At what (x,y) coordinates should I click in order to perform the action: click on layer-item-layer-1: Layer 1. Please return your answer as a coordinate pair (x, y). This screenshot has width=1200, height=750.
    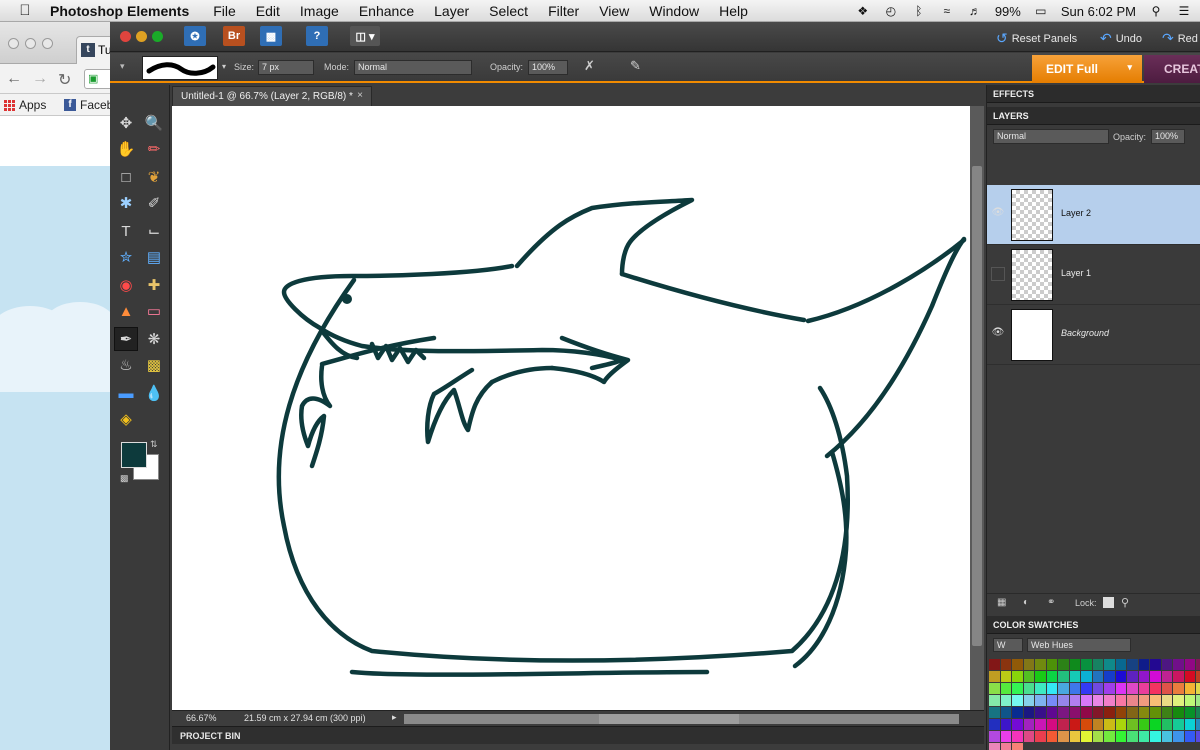
    Looking at the image, I should click on (1093, 275).